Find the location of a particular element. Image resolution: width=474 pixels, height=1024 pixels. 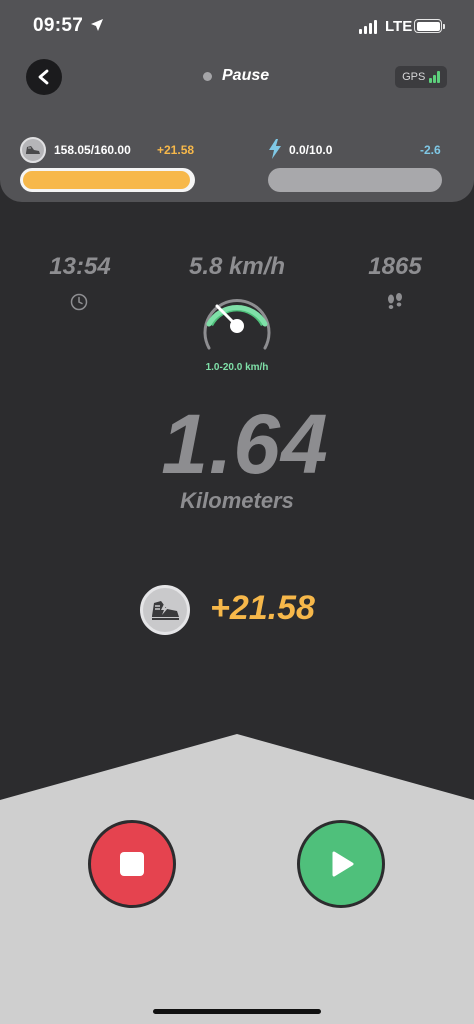

speed-range: 1.0-20.0 km/h is located at coordinates (237, 367).